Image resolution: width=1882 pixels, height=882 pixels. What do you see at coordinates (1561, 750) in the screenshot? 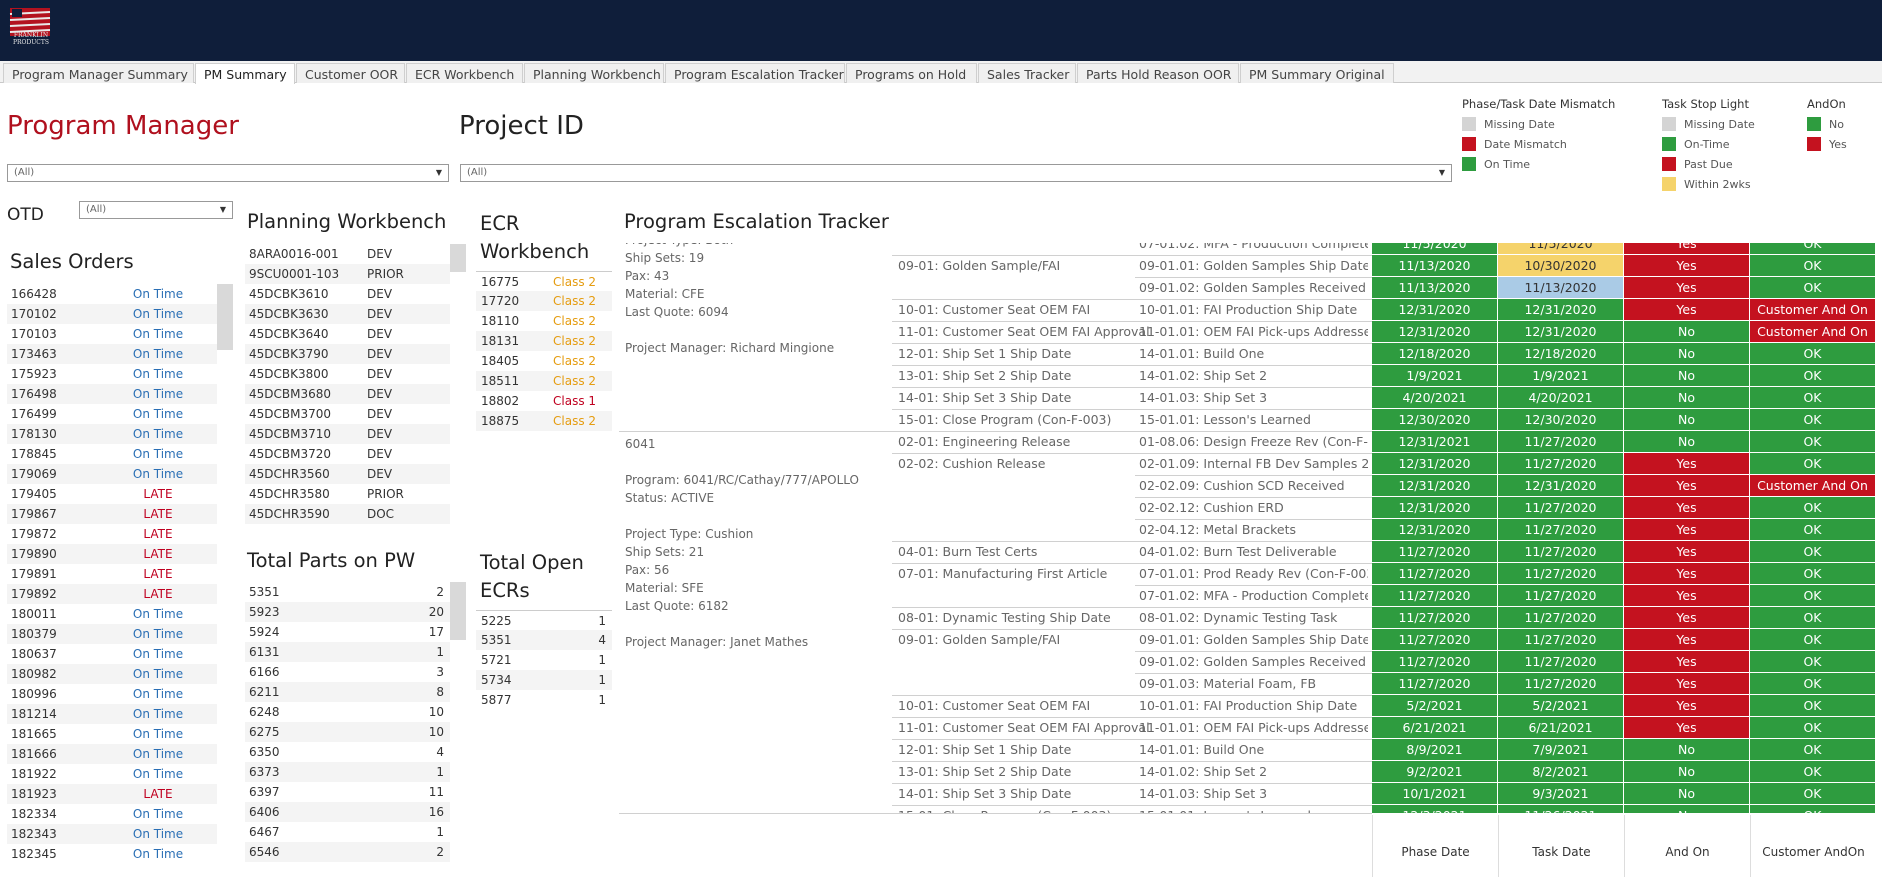
I see `task-date-cell: 7/9/2021` at bounding box center [1561, 750].